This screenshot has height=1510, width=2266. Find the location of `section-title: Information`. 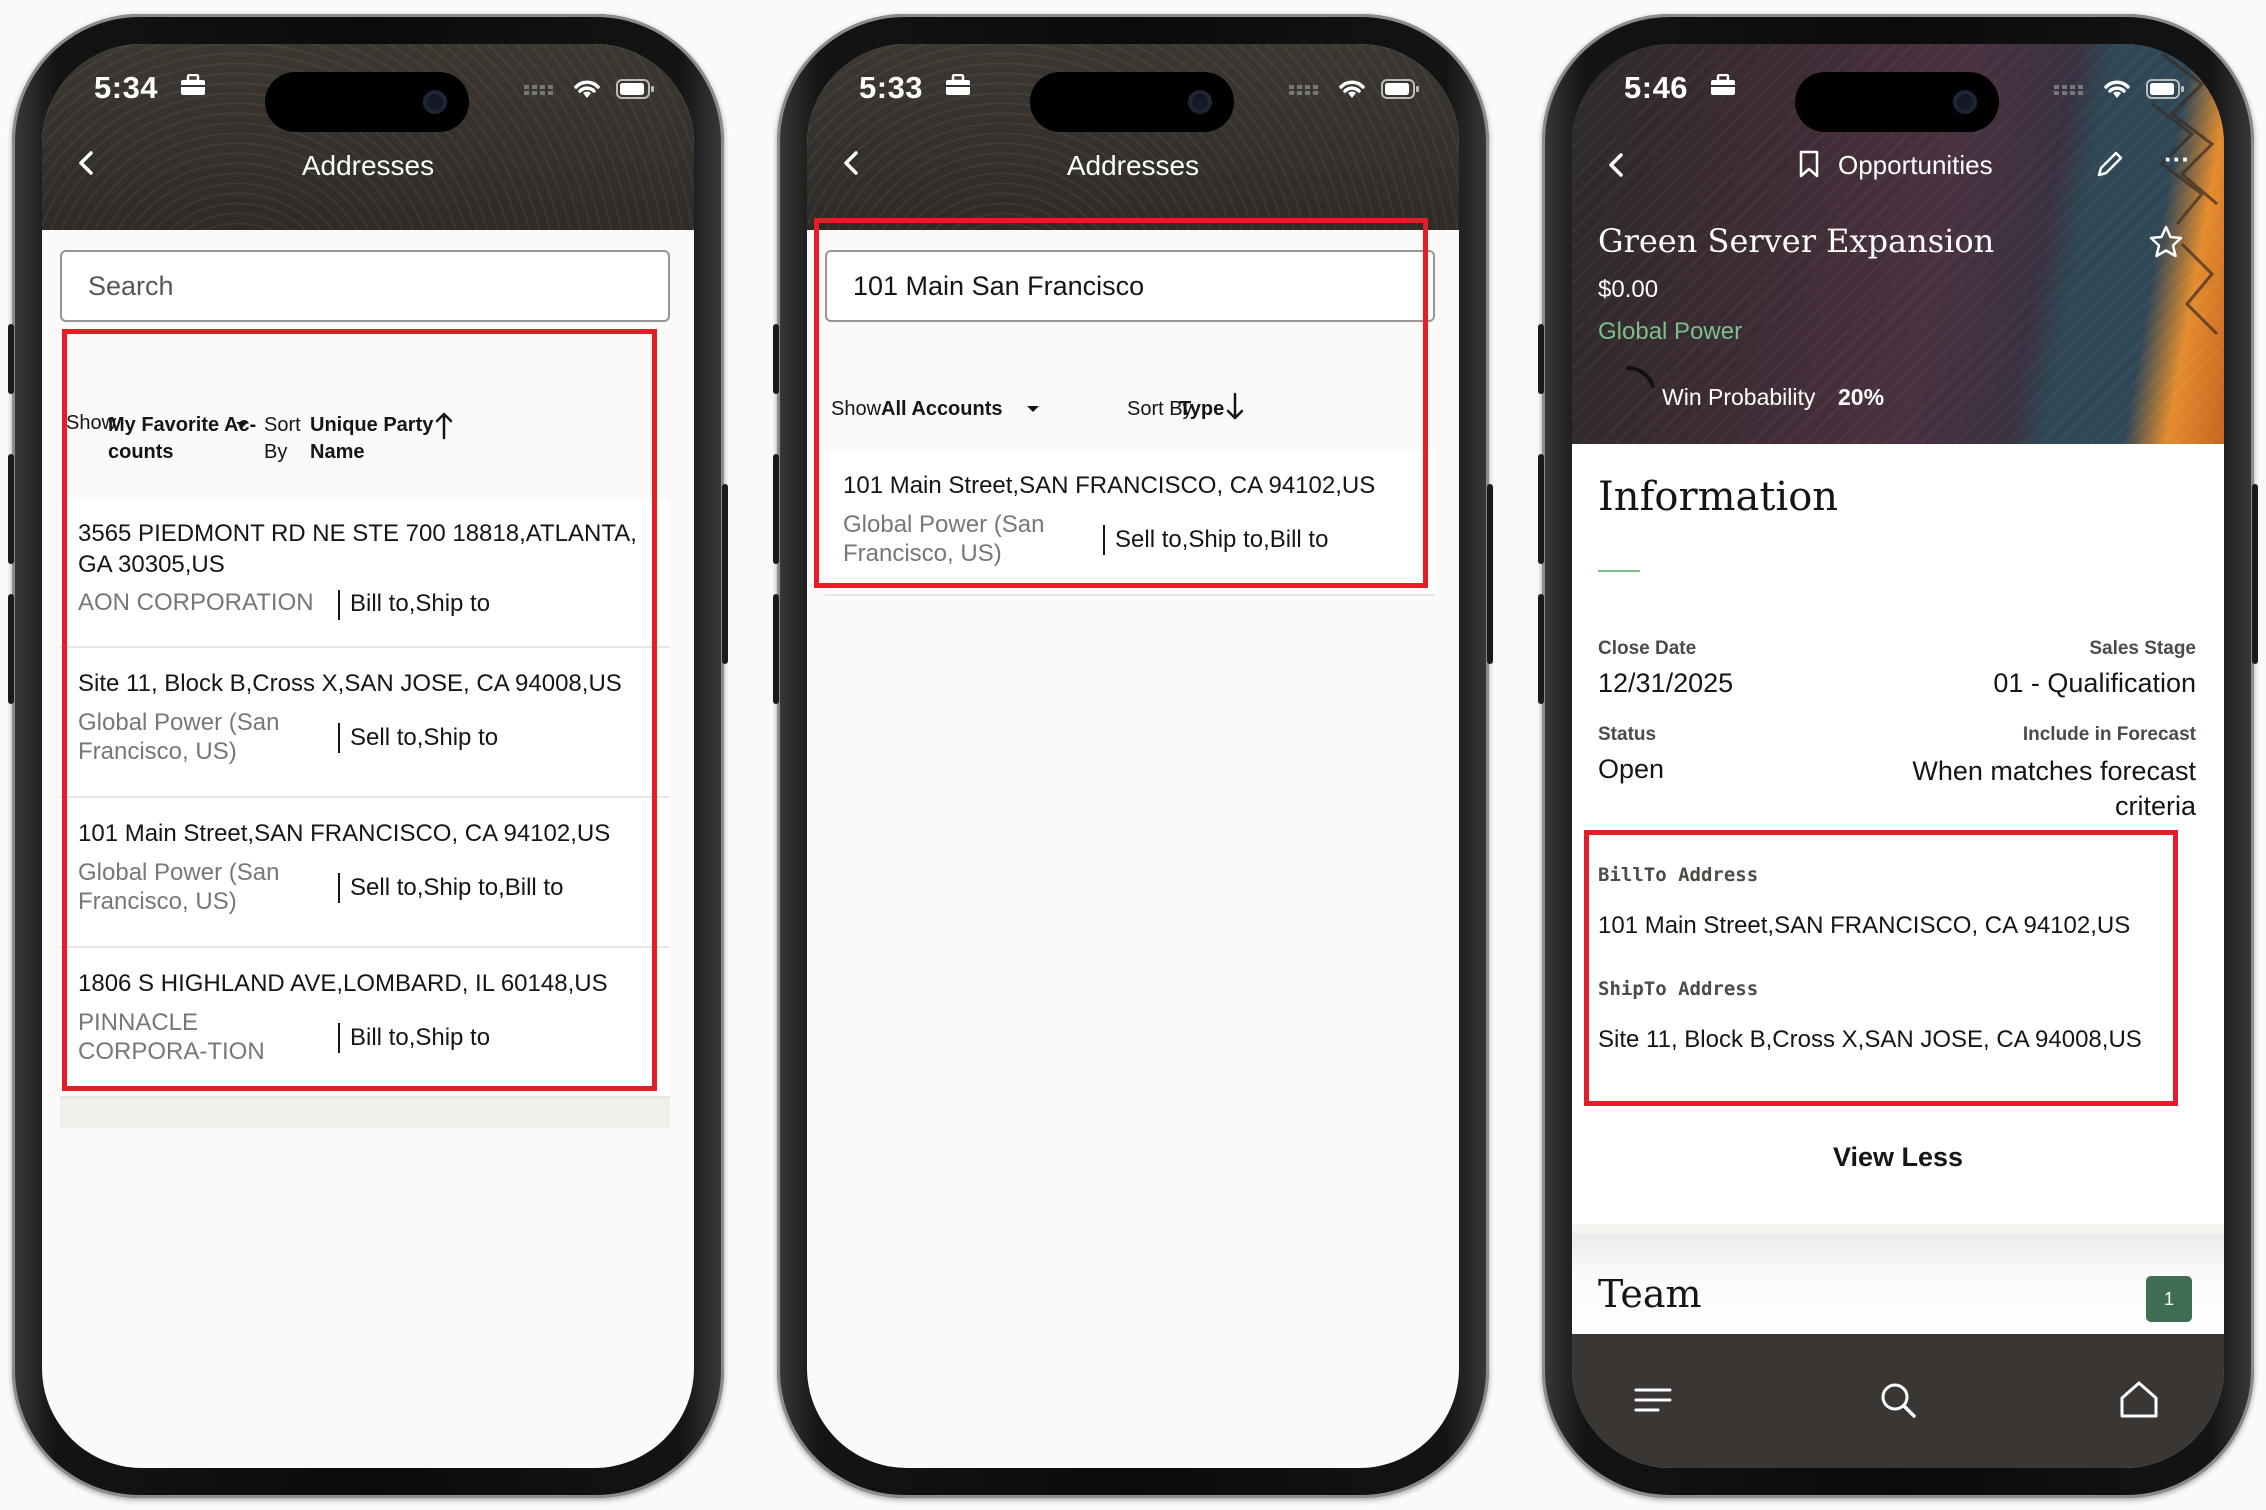

section-title: Information is located at coordinates (1718, 497).